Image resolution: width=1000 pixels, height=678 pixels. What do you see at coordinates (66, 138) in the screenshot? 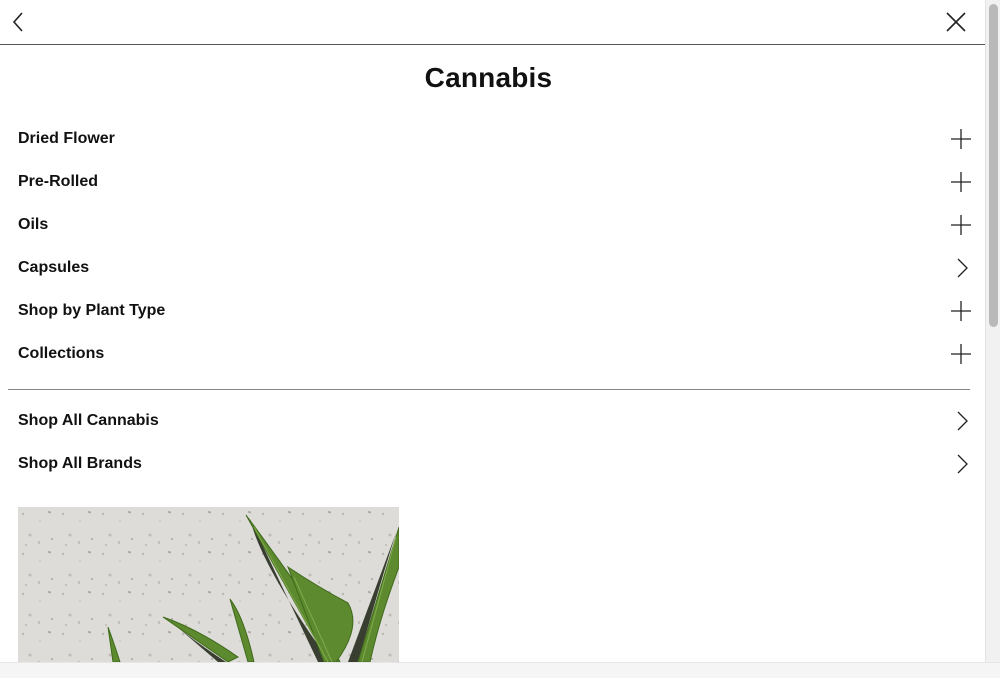
I see `menu-item-label: Dried Flower` at bounding box center [66, 138].